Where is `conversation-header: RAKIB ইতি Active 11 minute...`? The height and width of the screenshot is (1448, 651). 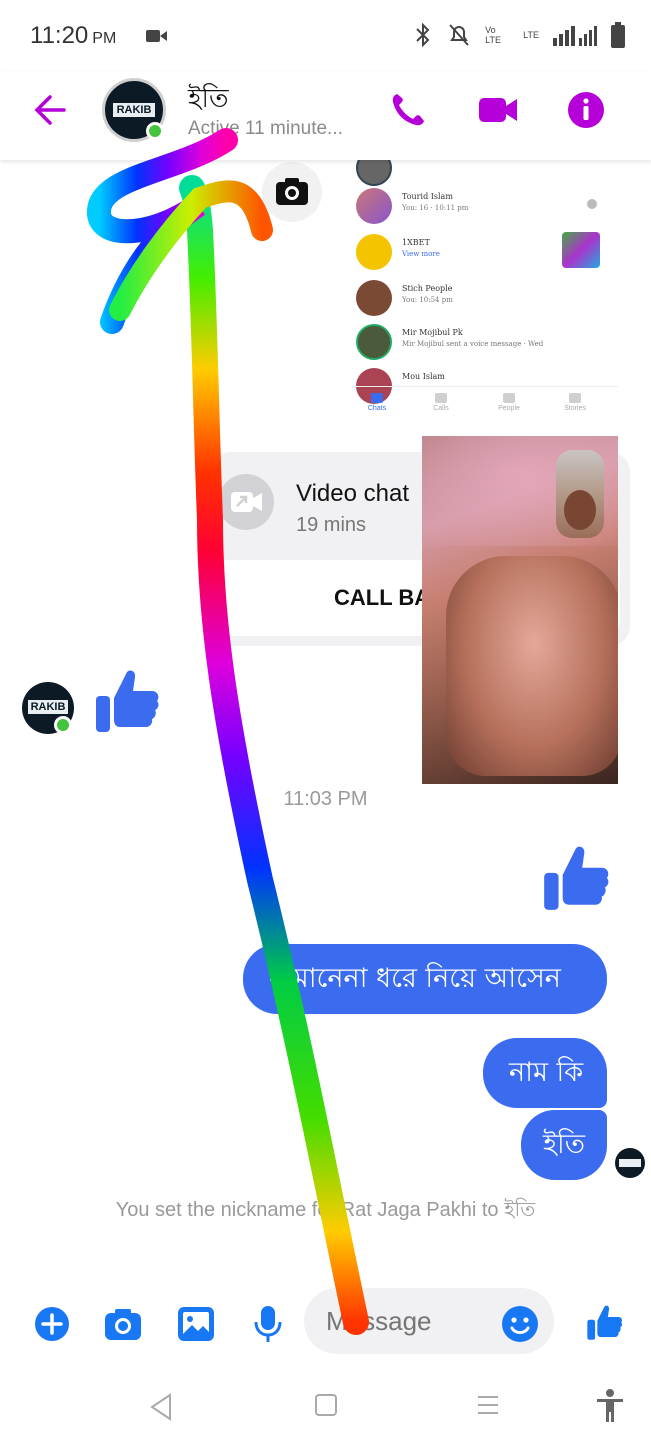 conversation-header: RAKIB ইতি Active 11 minute... is located at coordinates (325, 116).